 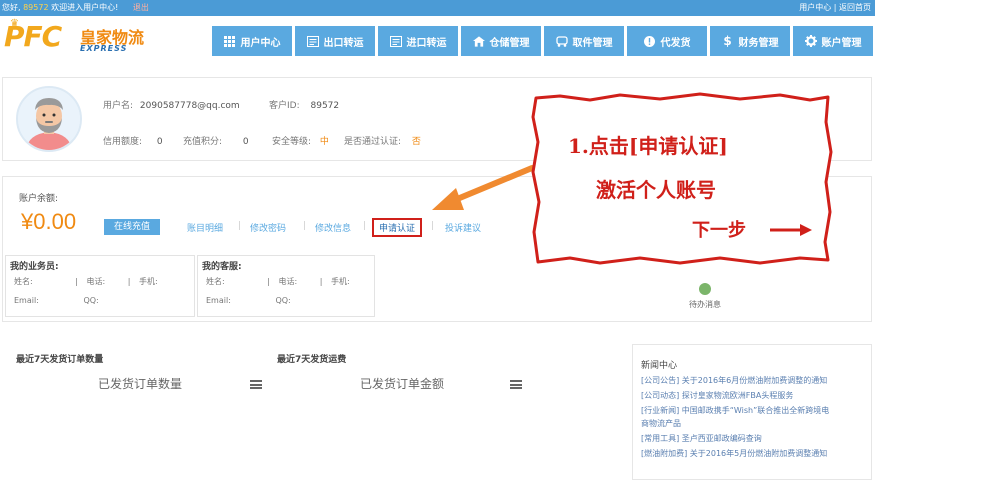 I want to click on alert-icon, so click(x=650, y=41).